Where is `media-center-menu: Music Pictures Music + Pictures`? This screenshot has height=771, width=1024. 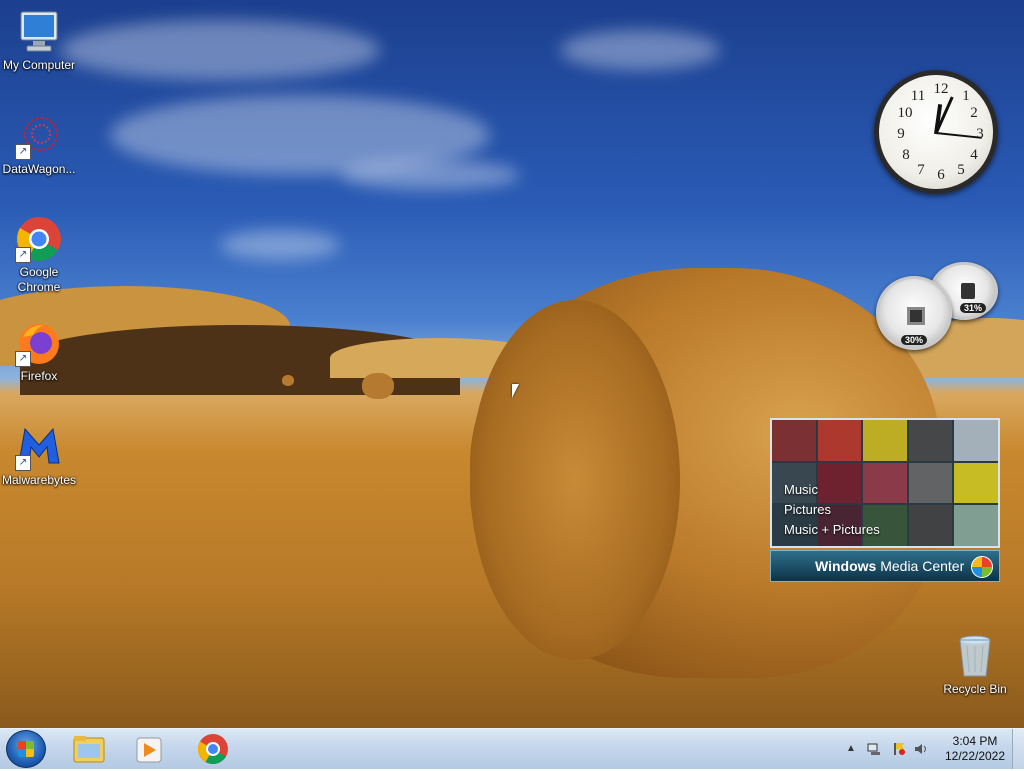 media-center-menu: Music Pictures Music + Pictures is located at coordinates (832, 510).